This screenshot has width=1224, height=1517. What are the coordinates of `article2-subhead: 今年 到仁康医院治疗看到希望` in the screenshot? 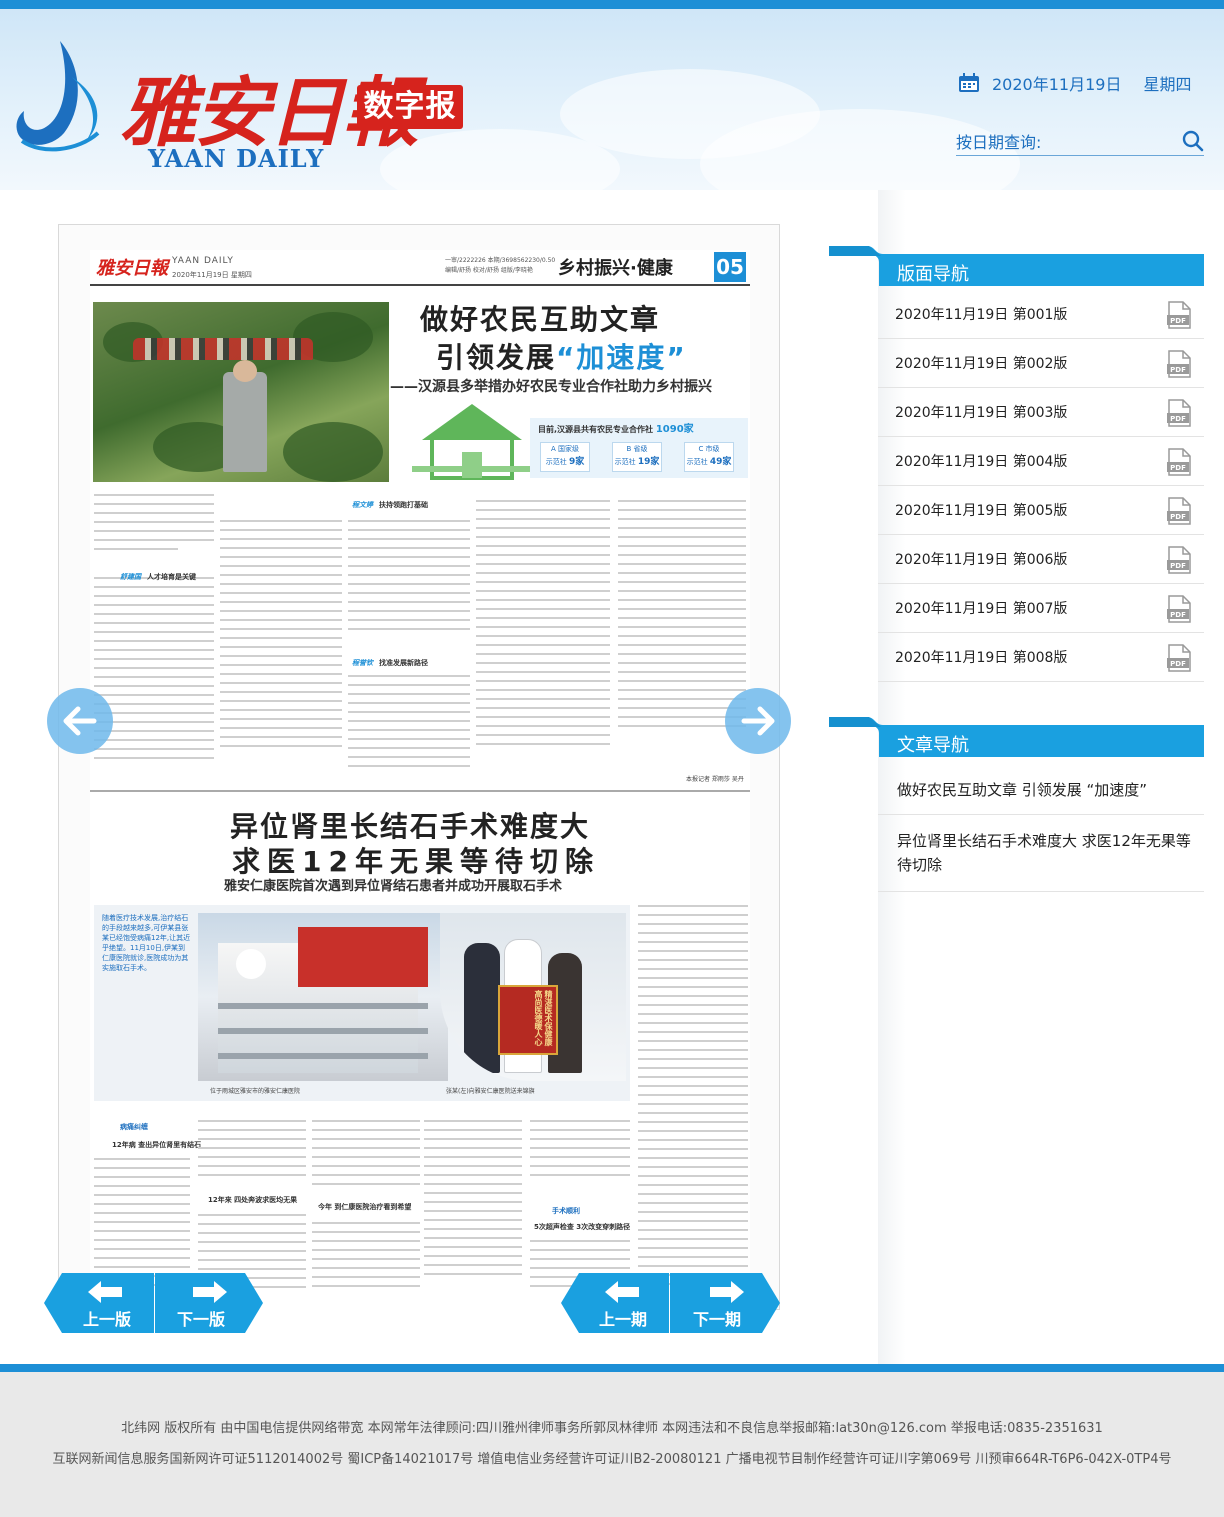 It's located at (365, 1207).